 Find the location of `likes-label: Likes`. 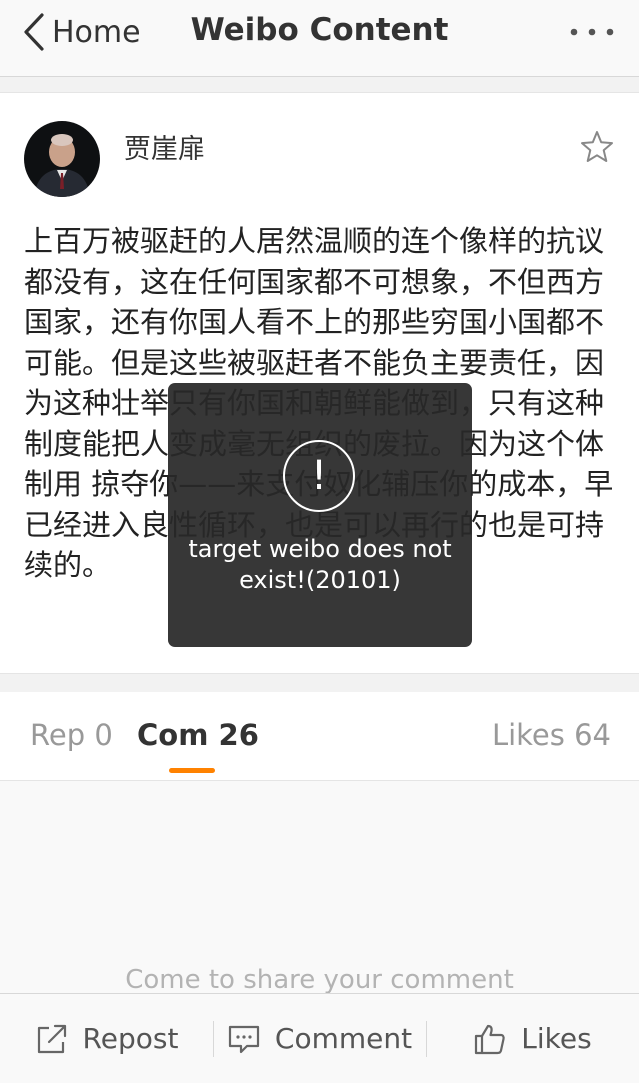

likes-label: Likes is located at coordinates (556, 1038).